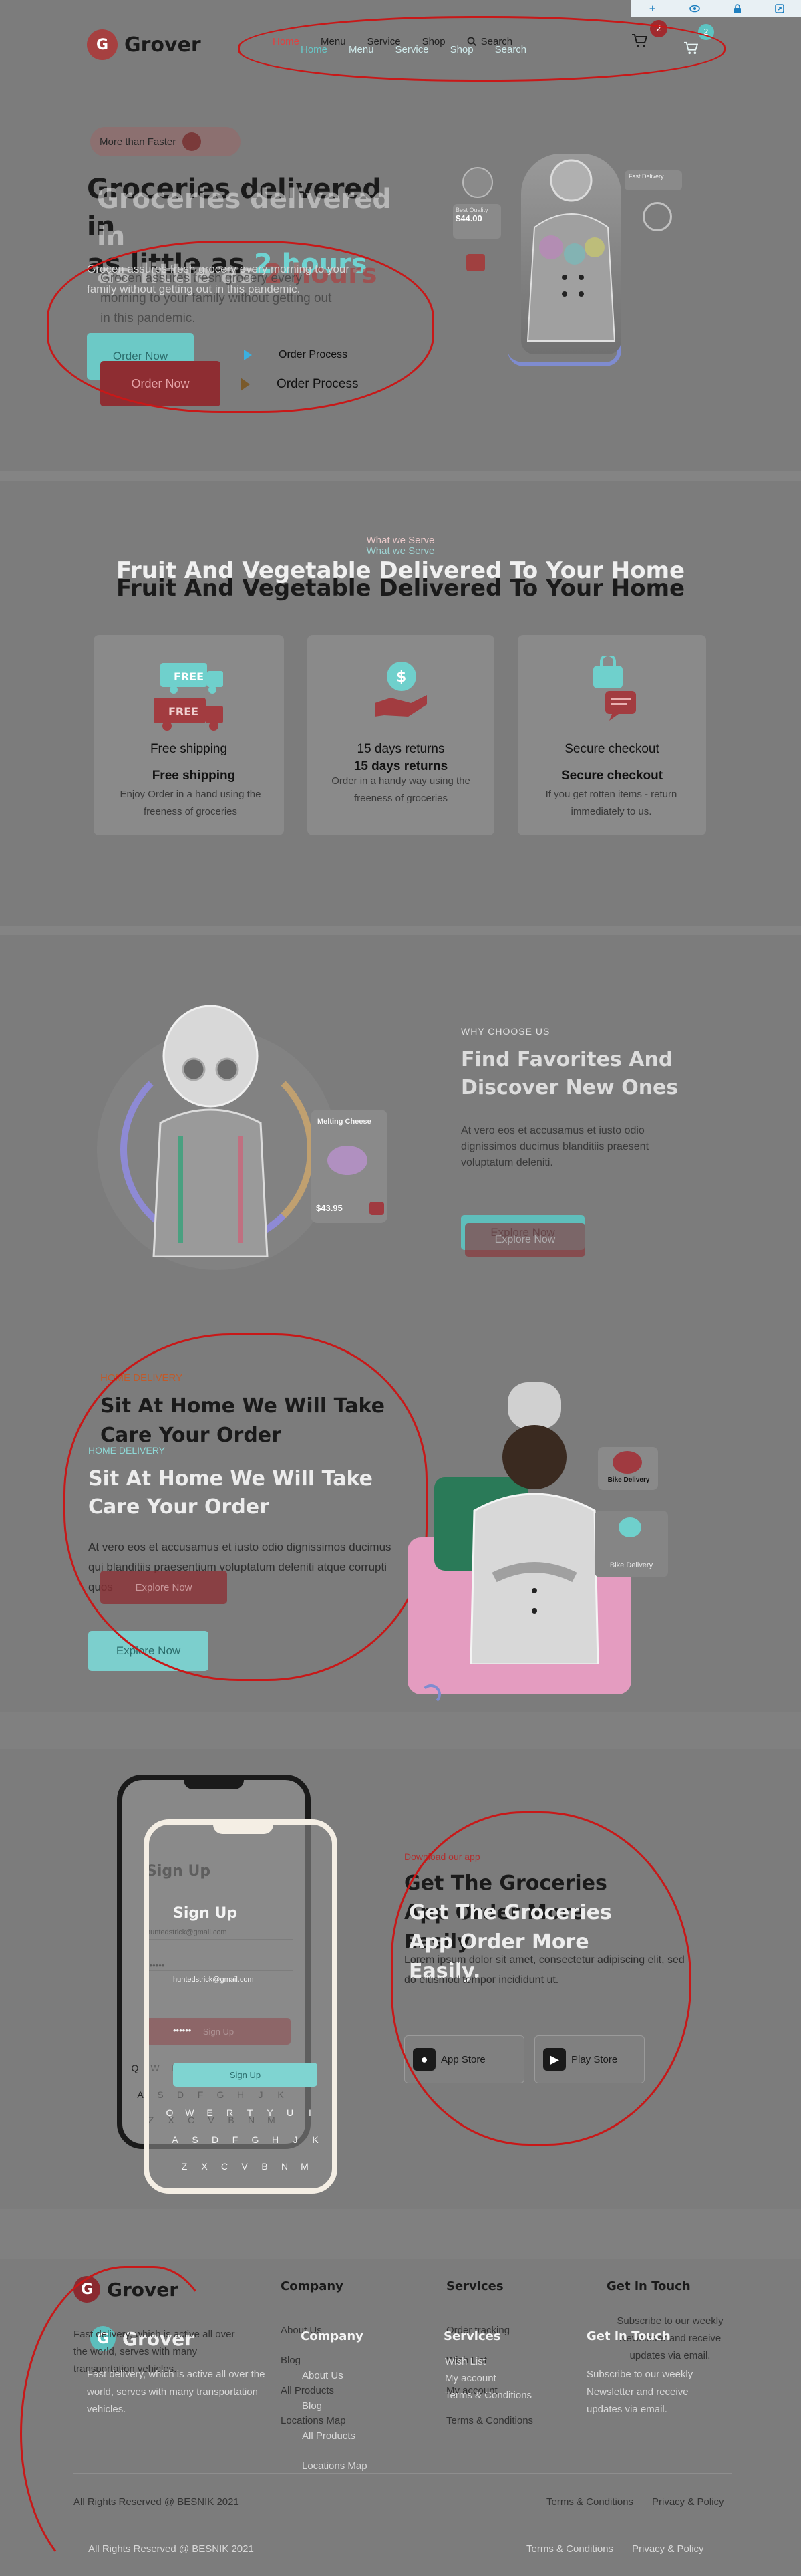 The image size is (801, 2576). What do you see at coordinates (211, 1130) in the screenshot?
I see `why-person-image` at bounding box center [211, 1130].